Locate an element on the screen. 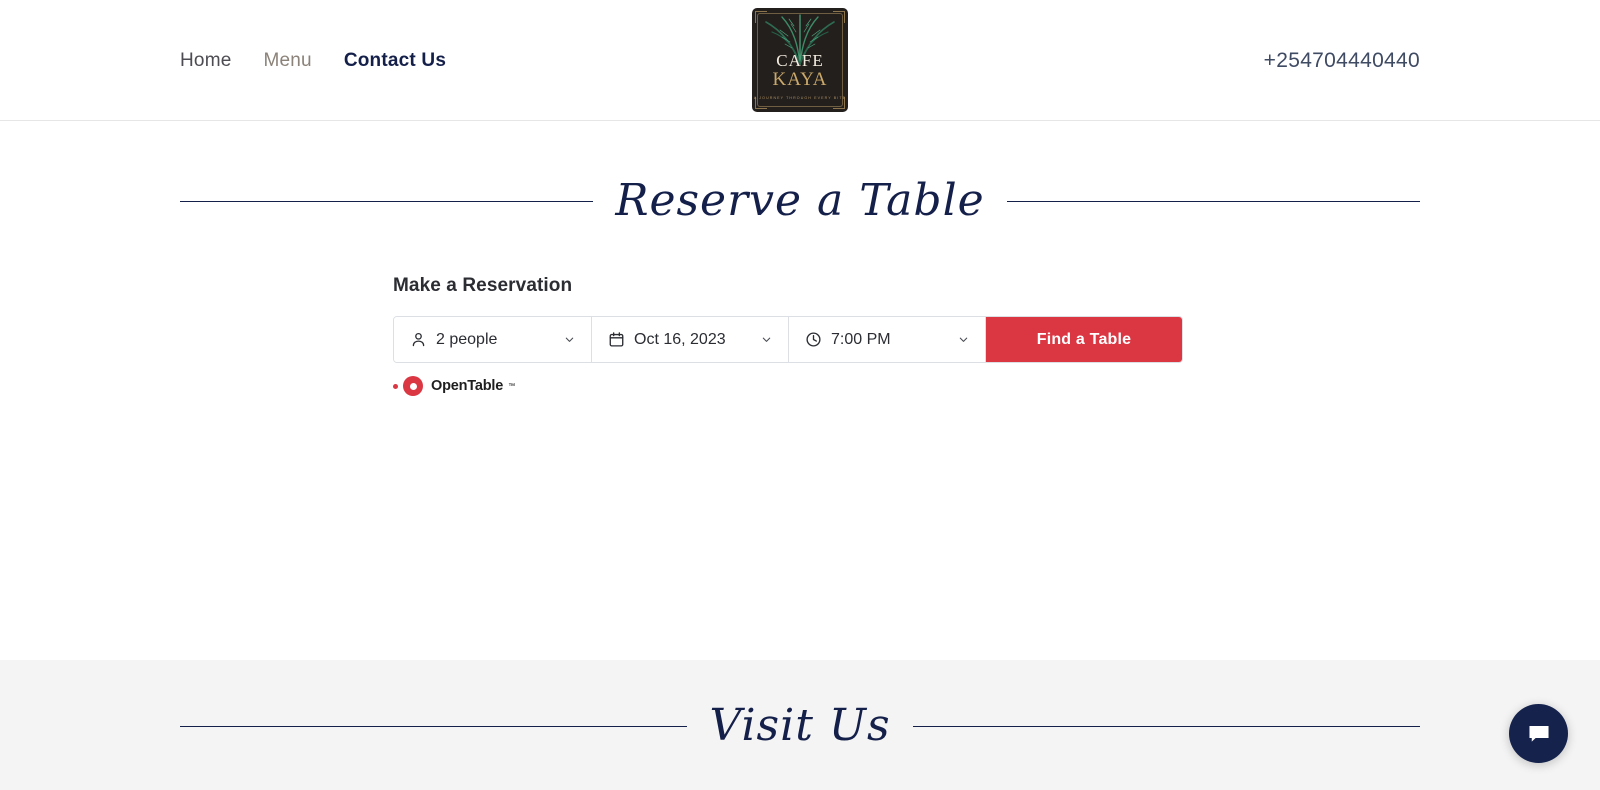 Image resolution: width=1600 pixels, height=790 pixels. party-size-value: 2 people is located at coordinates (467, 339).